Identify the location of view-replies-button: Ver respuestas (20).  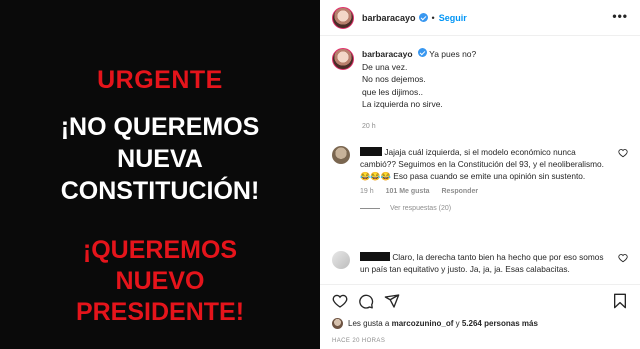
(496, 208).